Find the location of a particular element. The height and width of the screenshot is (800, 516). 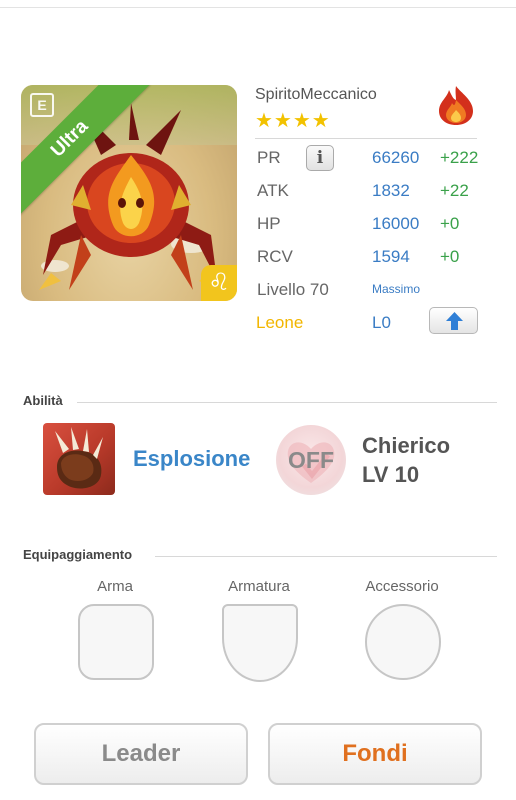

class-name: Chierico is located at coordinates (406, 445).